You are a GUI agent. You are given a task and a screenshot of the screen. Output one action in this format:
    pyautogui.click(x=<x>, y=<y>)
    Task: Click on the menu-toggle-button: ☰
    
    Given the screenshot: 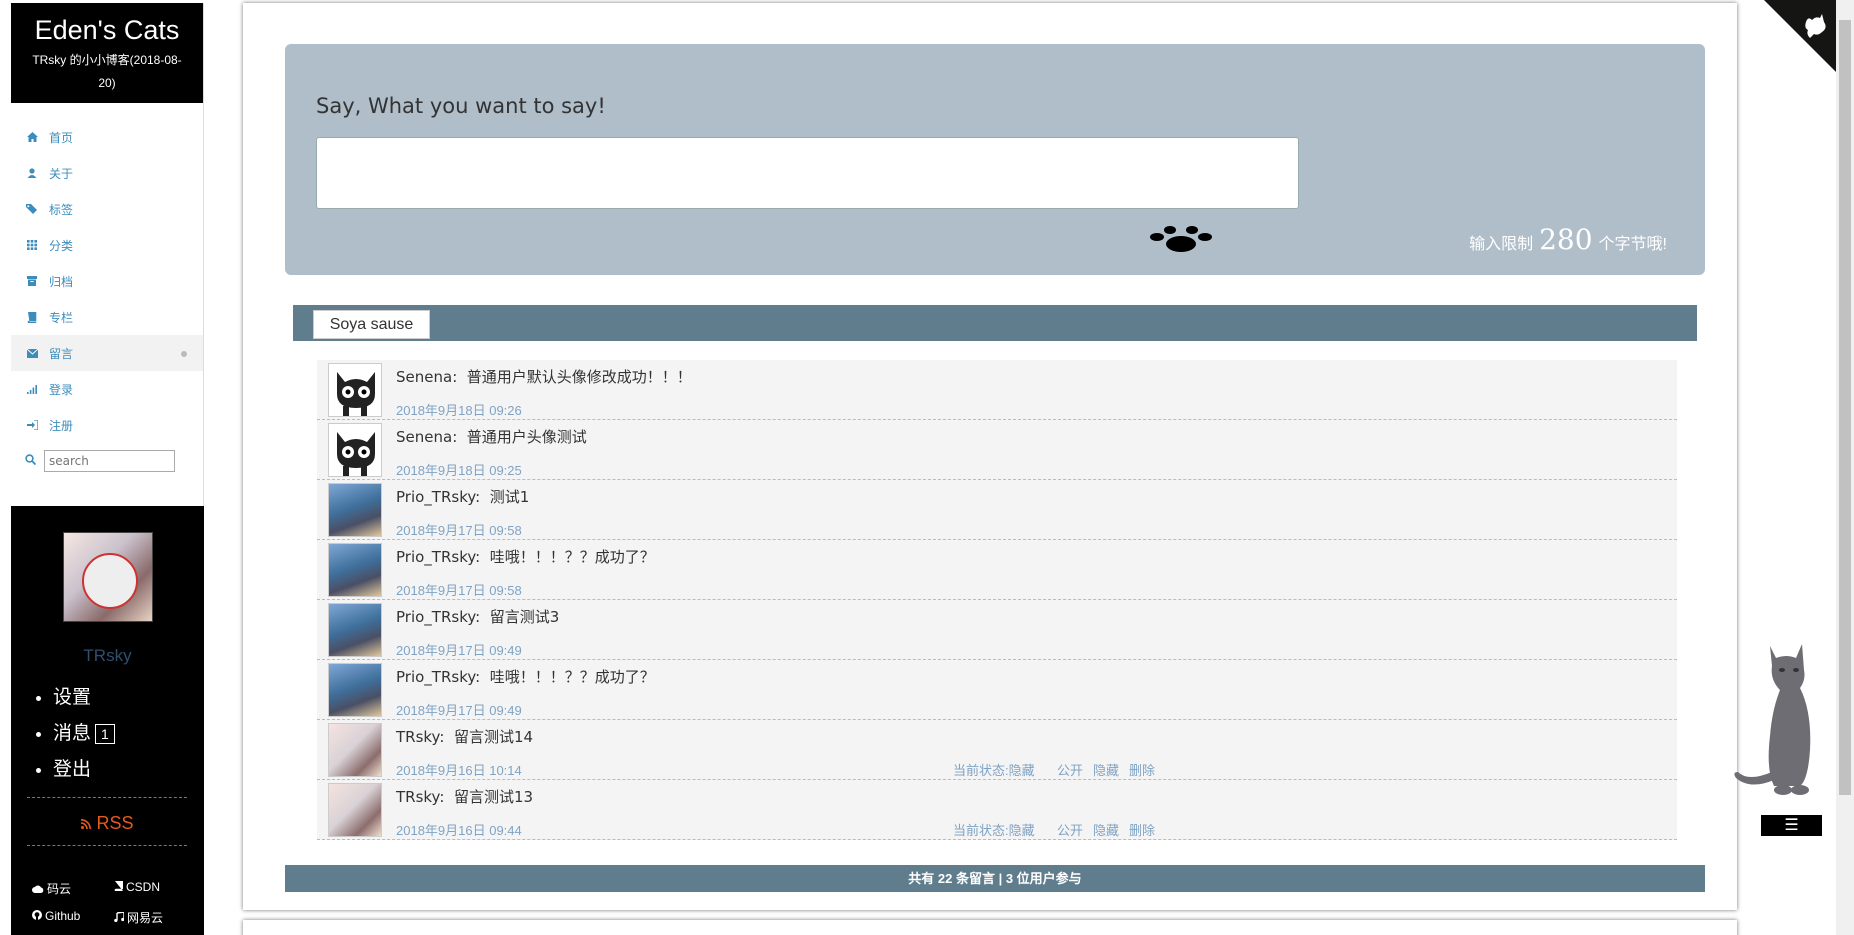 What is the action you would take?
    pyautogui.click(x=1791, y=825)
    